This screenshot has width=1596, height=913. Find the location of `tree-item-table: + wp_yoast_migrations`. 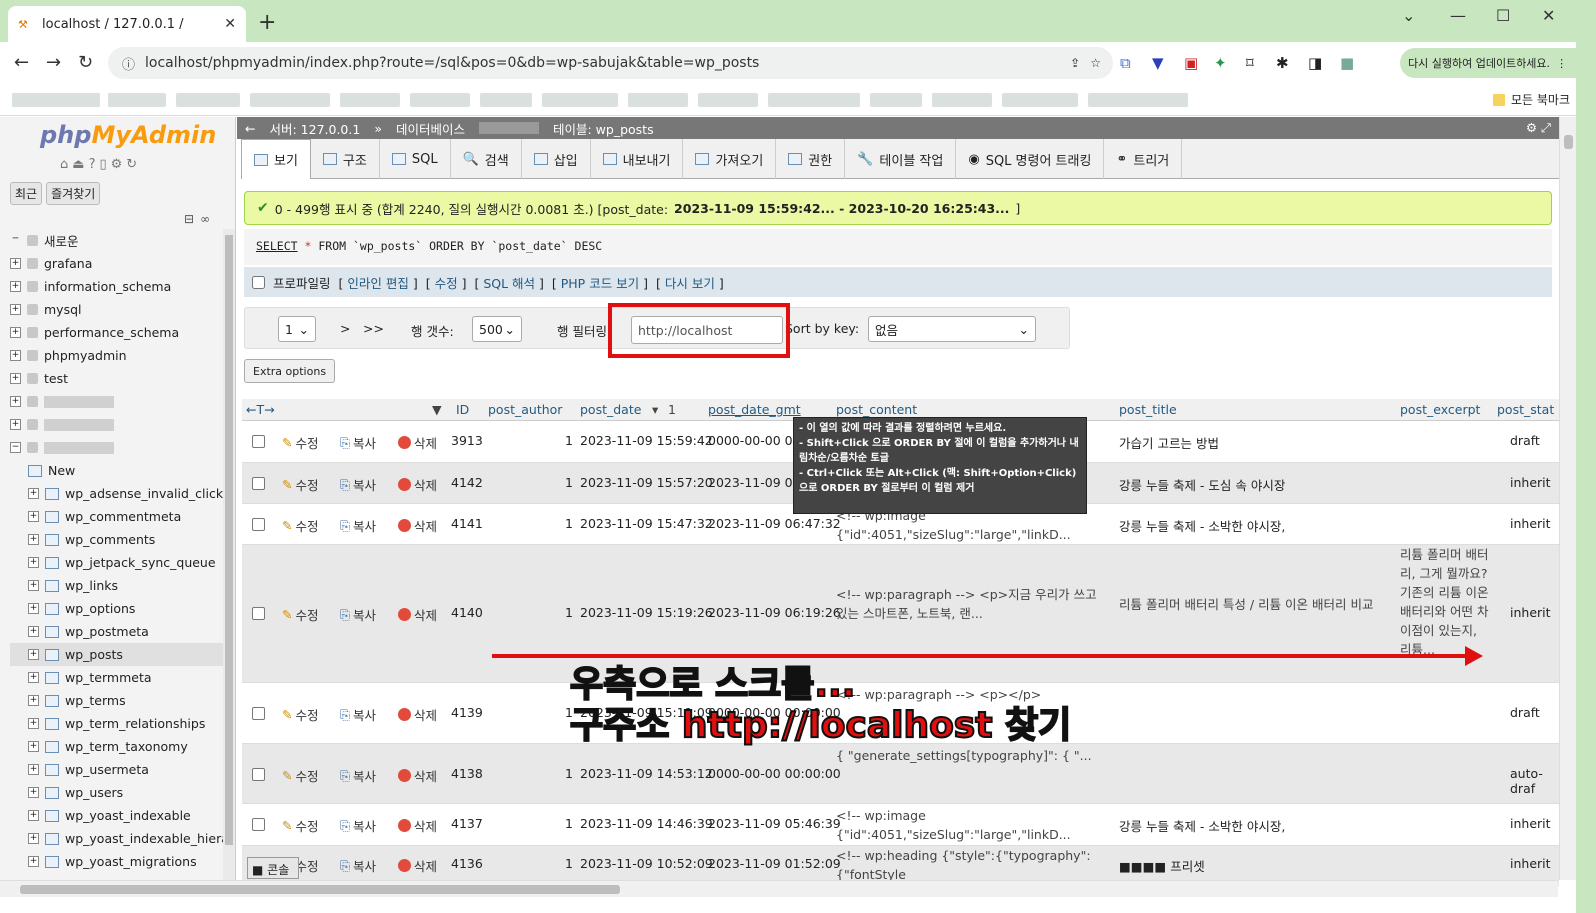

tree-item-table: + wp_yoast_migrations is located at coordinates (117, 861).